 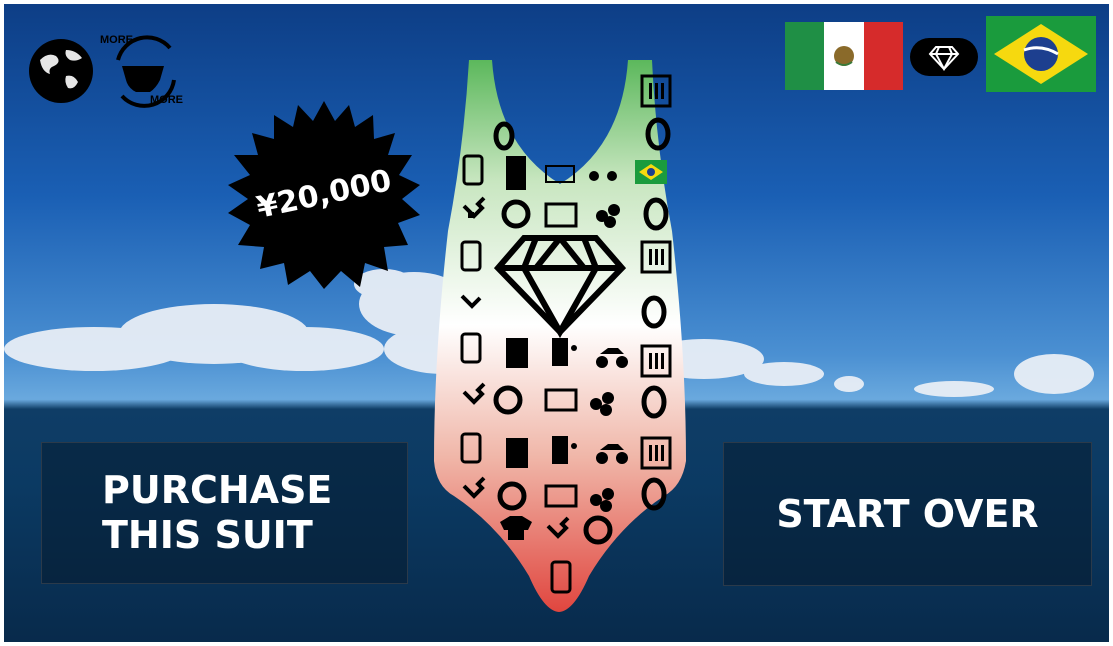 I want to click on mexico-flag-icon, so click(x=844, y=56).